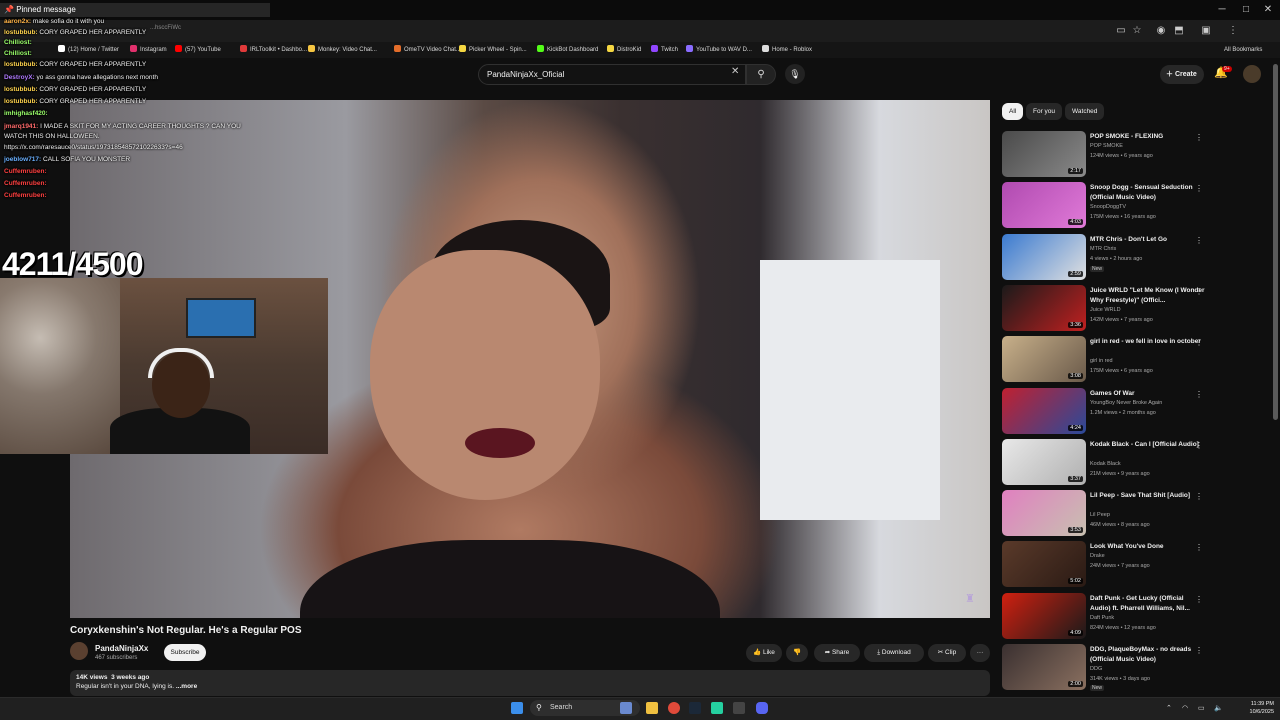  I want to click on bookmark-item: KickBot Dashboard, so click(567, 50).